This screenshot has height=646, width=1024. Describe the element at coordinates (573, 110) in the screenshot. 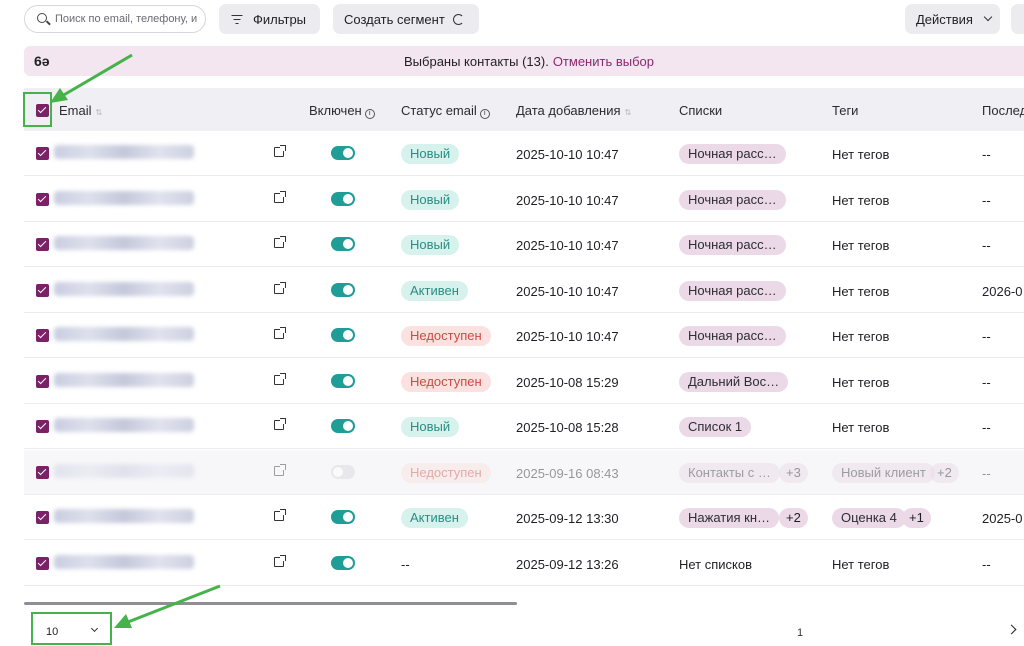

I see `column-date-added: Дата добавления ⇅` at that location.